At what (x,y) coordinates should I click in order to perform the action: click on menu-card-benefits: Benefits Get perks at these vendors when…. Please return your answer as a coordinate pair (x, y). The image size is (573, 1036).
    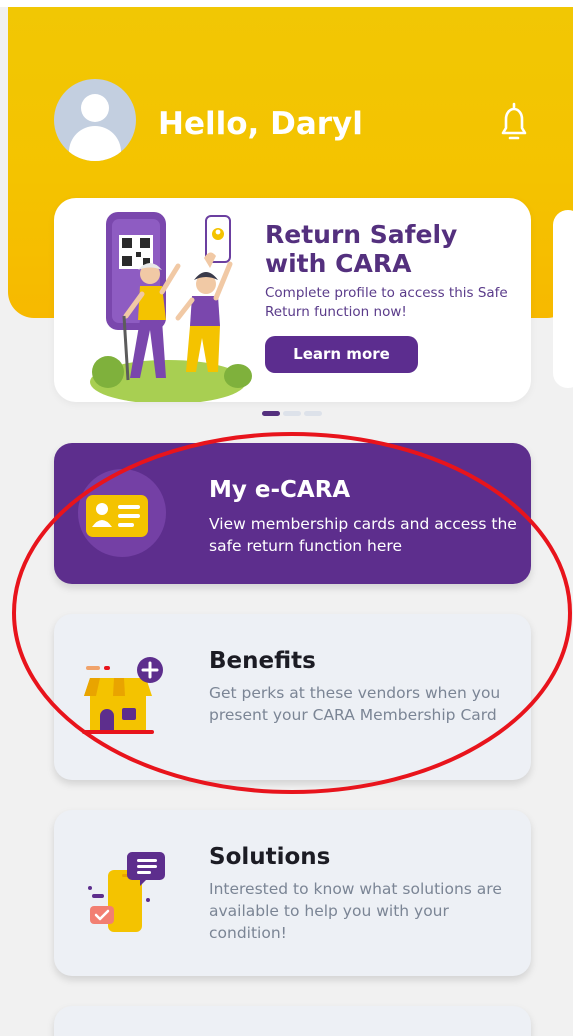
    Looking at the image, I should click on (292, 697).